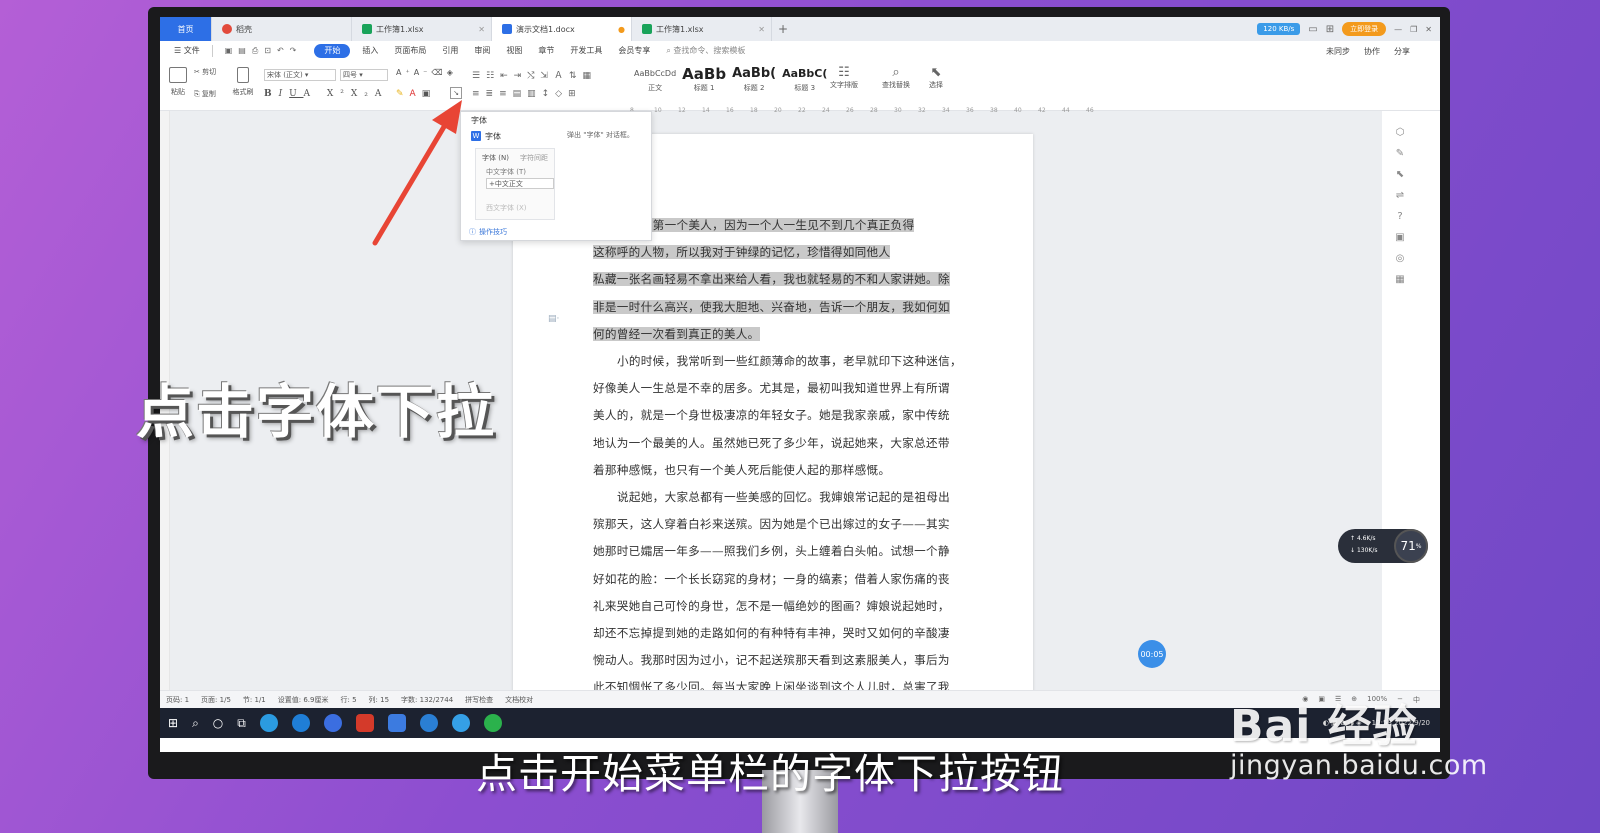 The image size is (1600, 833). What do you see at coordinates (1312, 29) in the screenshot?
I see `layout-icon: ▭` at bounding box center [1312, 29].